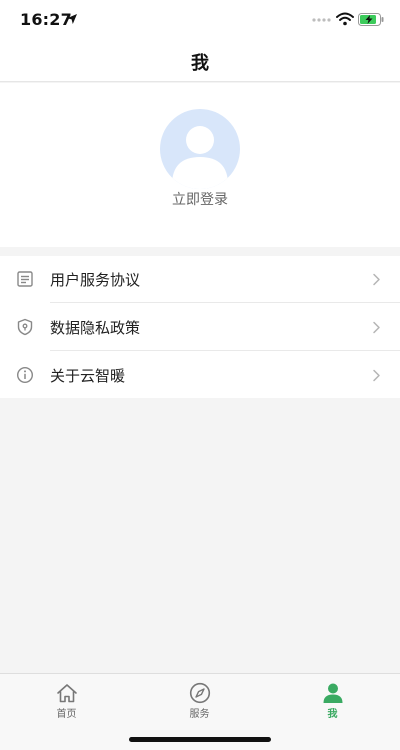  I want to click on menu-item-label: 用户服务协议, so click(95, 280).